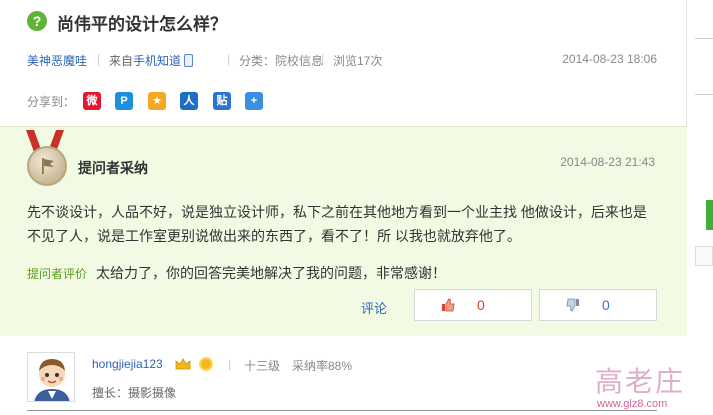 This screenshot has width=713, height=415. What do you see at coordinates (113, 168) in the screenshot?
I see `best-answer-label: 提问者采纳` at bounding box center [113, 168].